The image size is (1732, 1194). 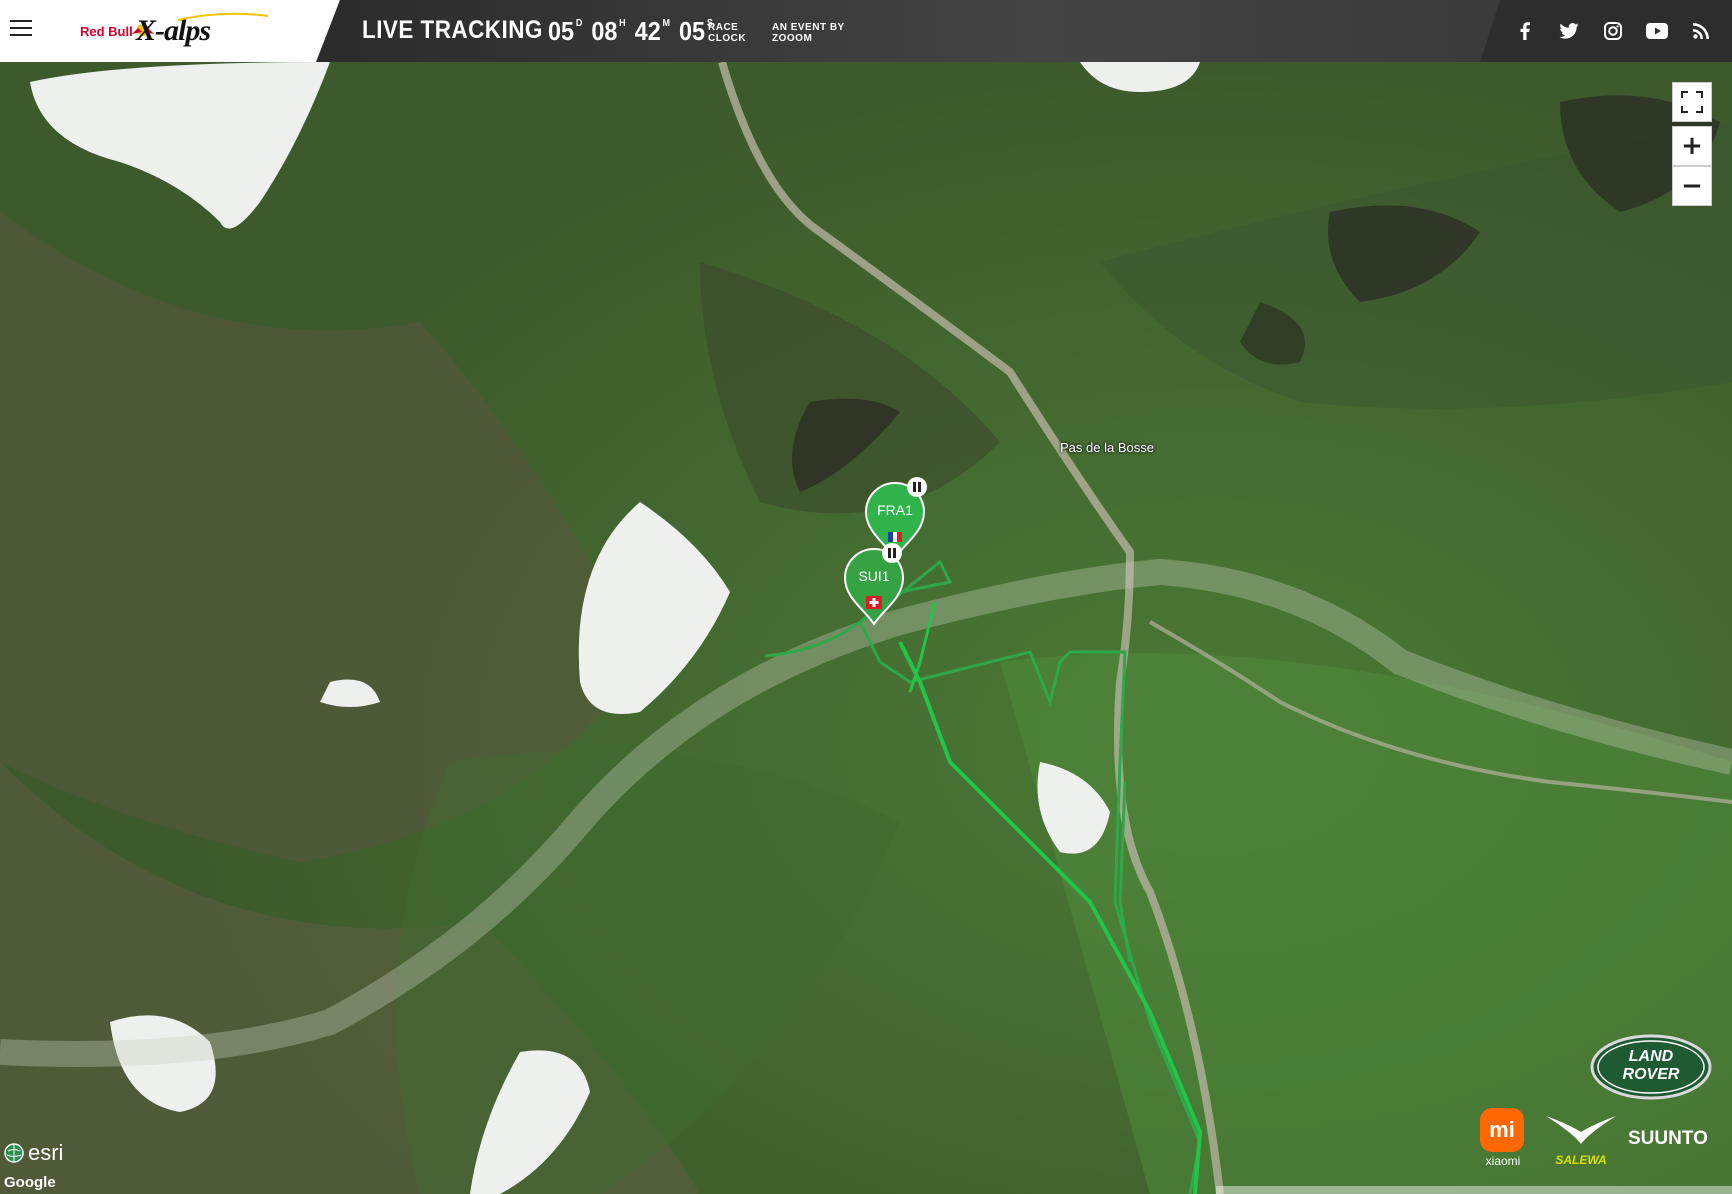 What do you see at coordinates (1701, 31) in the screenshot?
I see `rss-icon` at bounding box center [1701, 31].